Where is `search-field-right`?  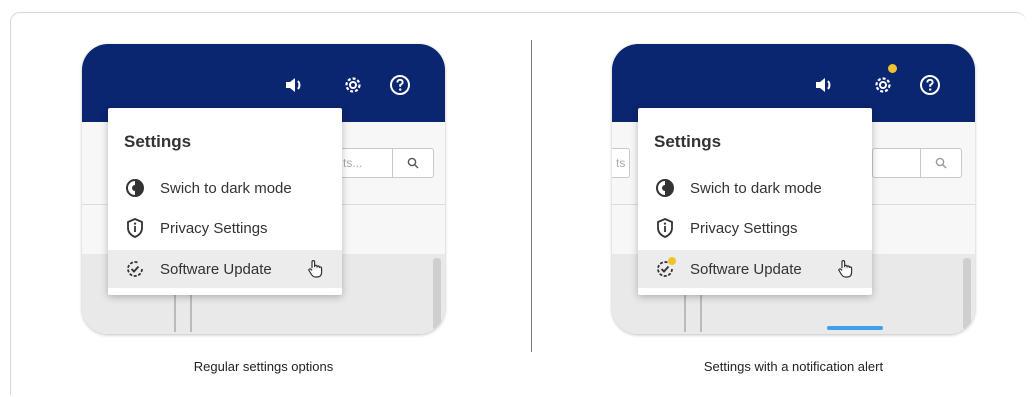
search-field-right is located at coordinates (917, 163).